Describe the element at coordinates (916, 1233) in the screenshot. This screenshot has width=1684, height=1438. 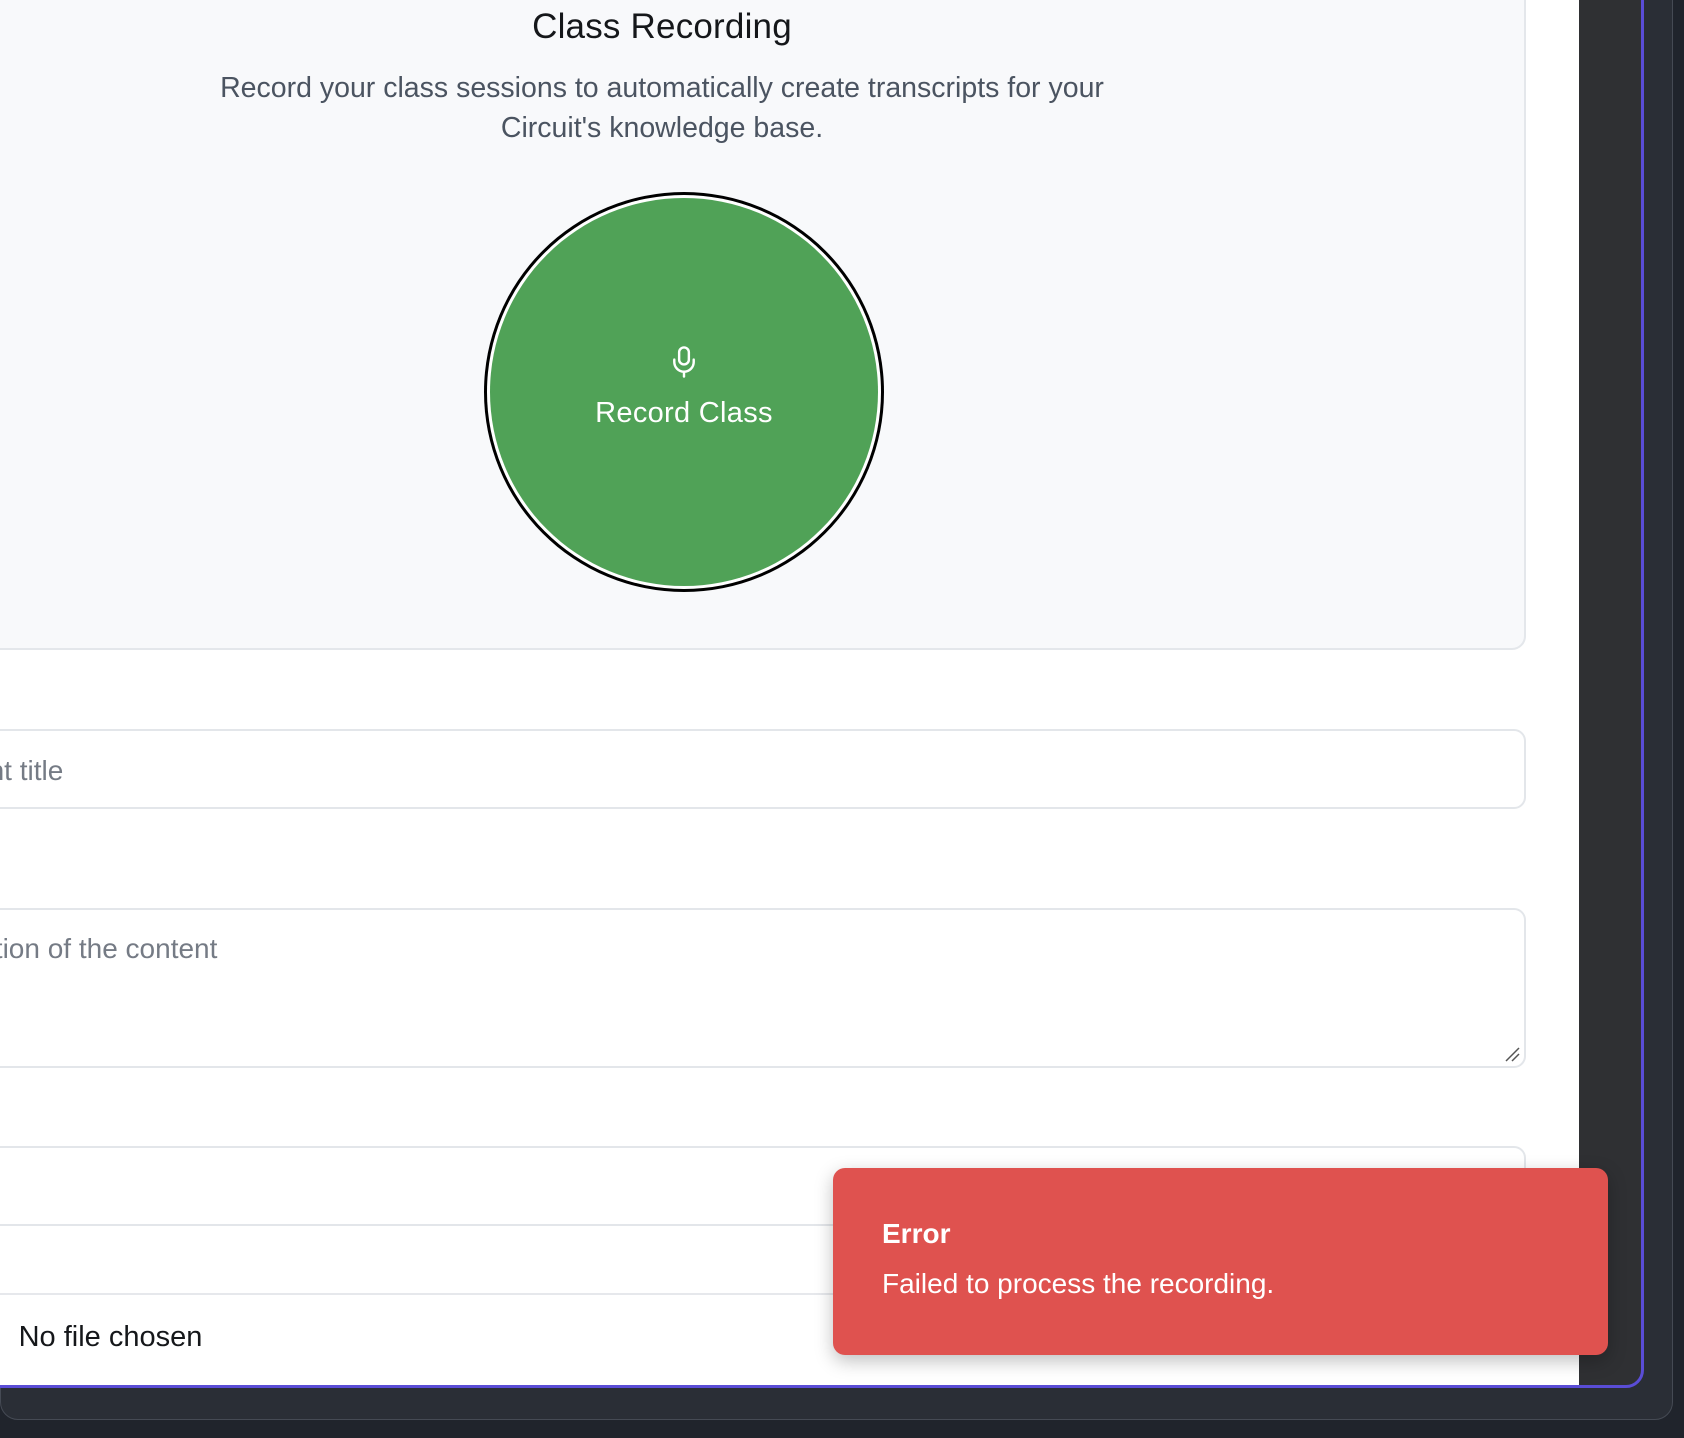
I see `toast-title: Error` at that location.